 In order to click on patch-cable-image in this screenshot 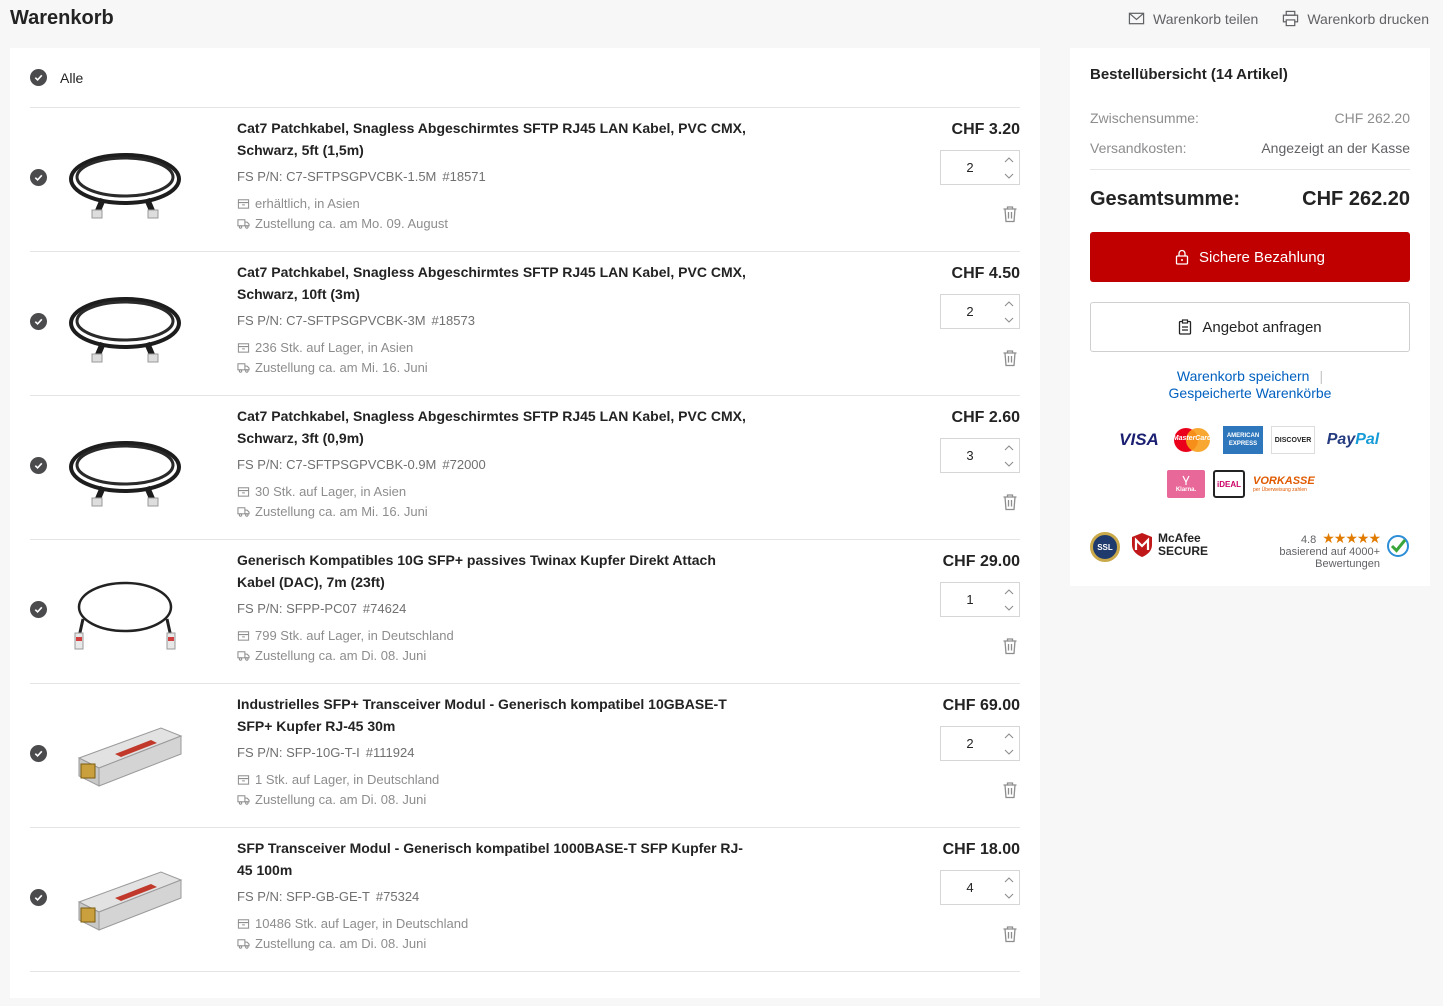, I will do `click(125, 330)`.